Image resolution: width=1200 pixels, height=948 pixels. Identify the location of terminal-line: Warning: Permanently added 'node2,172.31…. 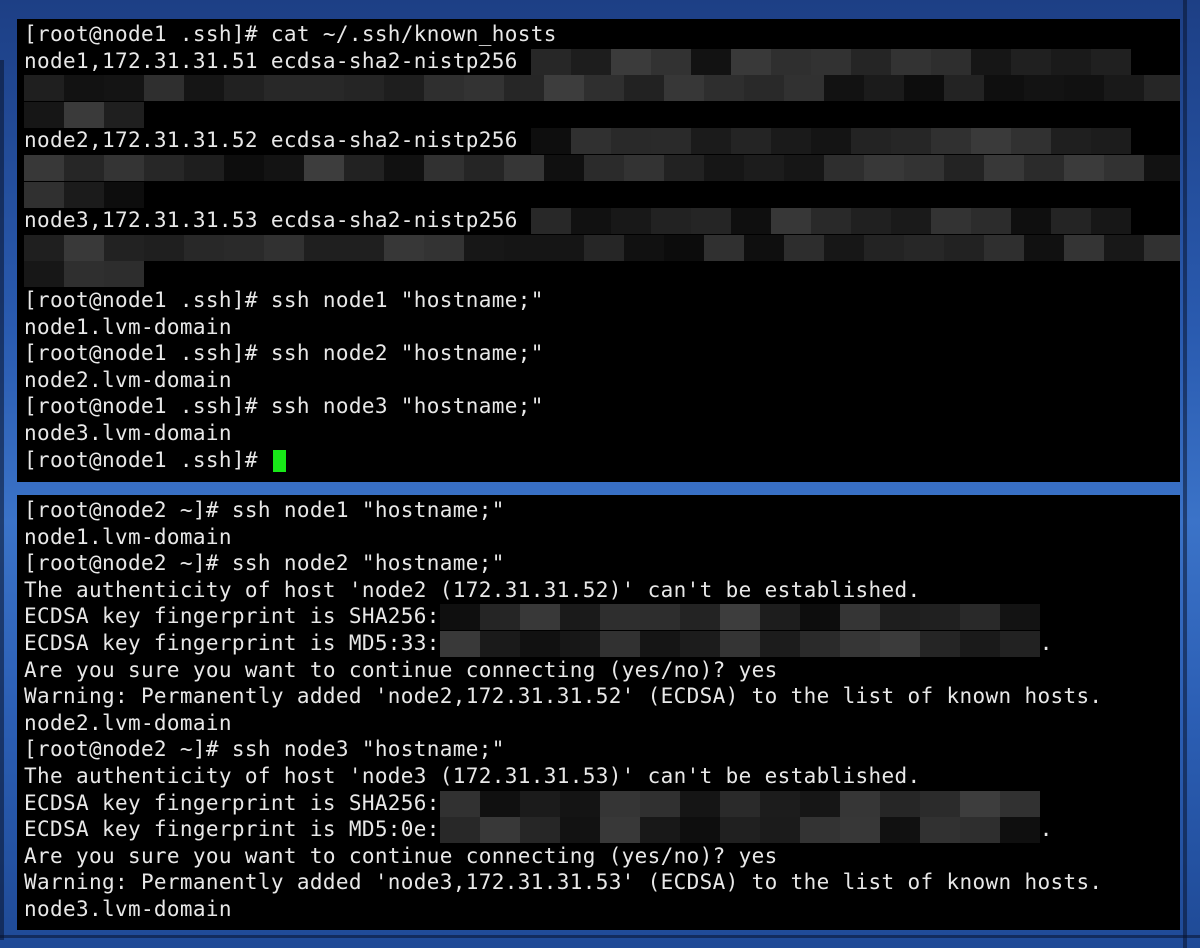
(563, 696).